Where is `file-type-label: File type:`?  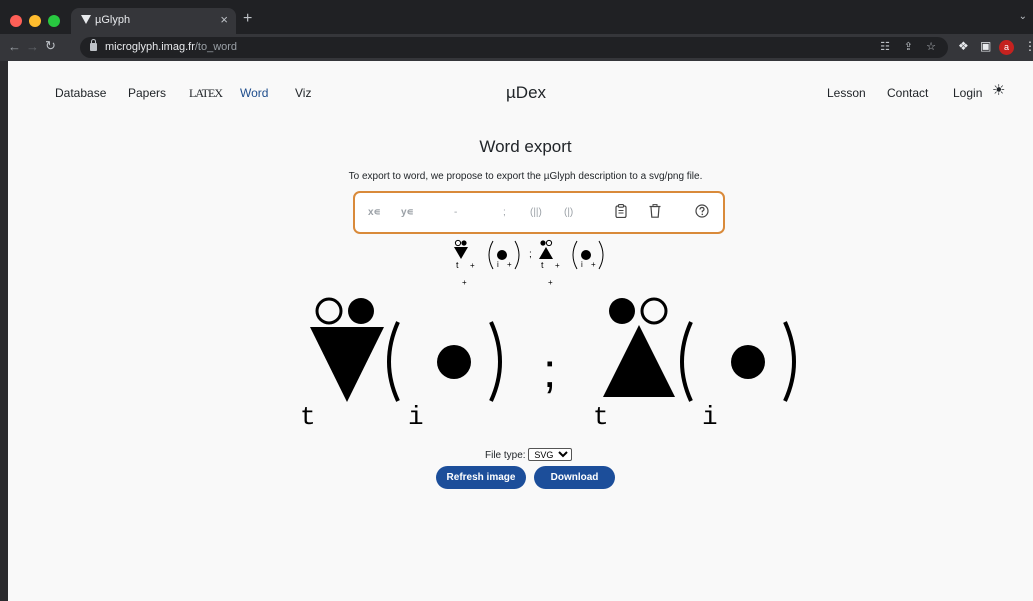 file-type-label: File type: is located at coordinates (505, 455).